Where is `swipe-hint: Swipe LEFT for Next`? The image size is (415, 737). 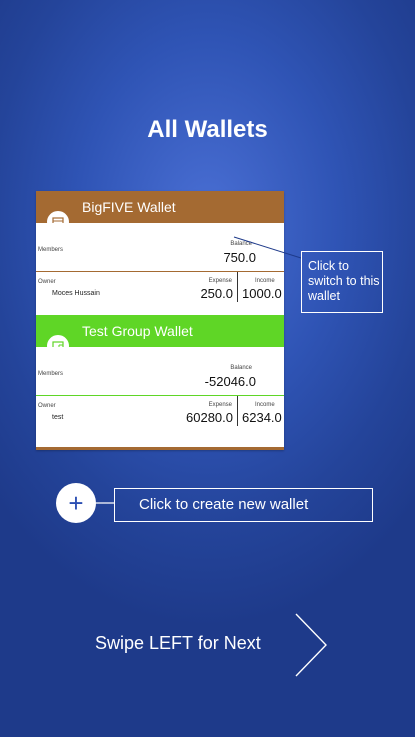 swipe-hint: Swipe LEFT for Next is located at coordinates (178, 643).